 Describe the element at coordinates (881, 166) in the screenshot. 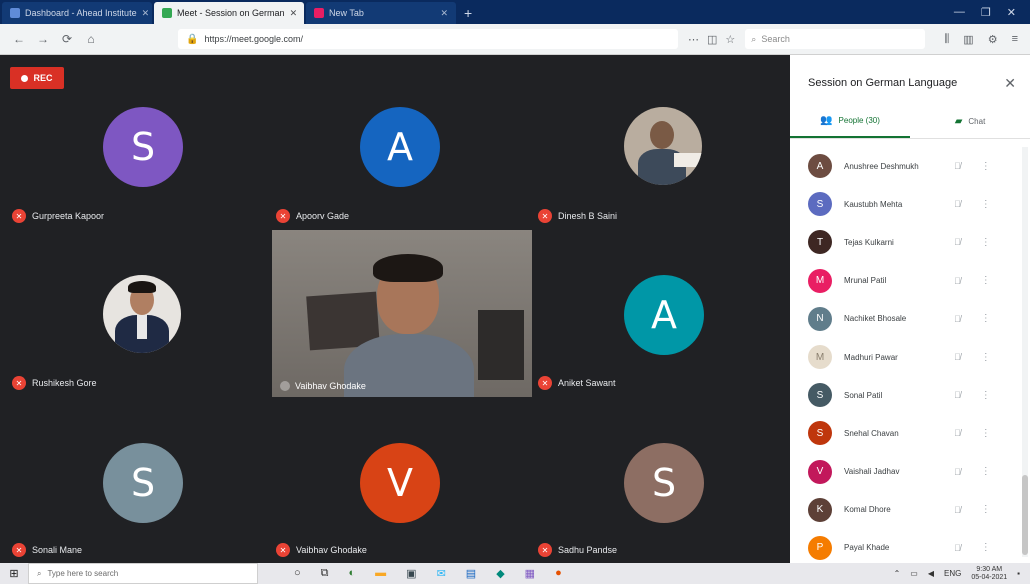

I see `person-name: Anushree Deshmukh` at that location.